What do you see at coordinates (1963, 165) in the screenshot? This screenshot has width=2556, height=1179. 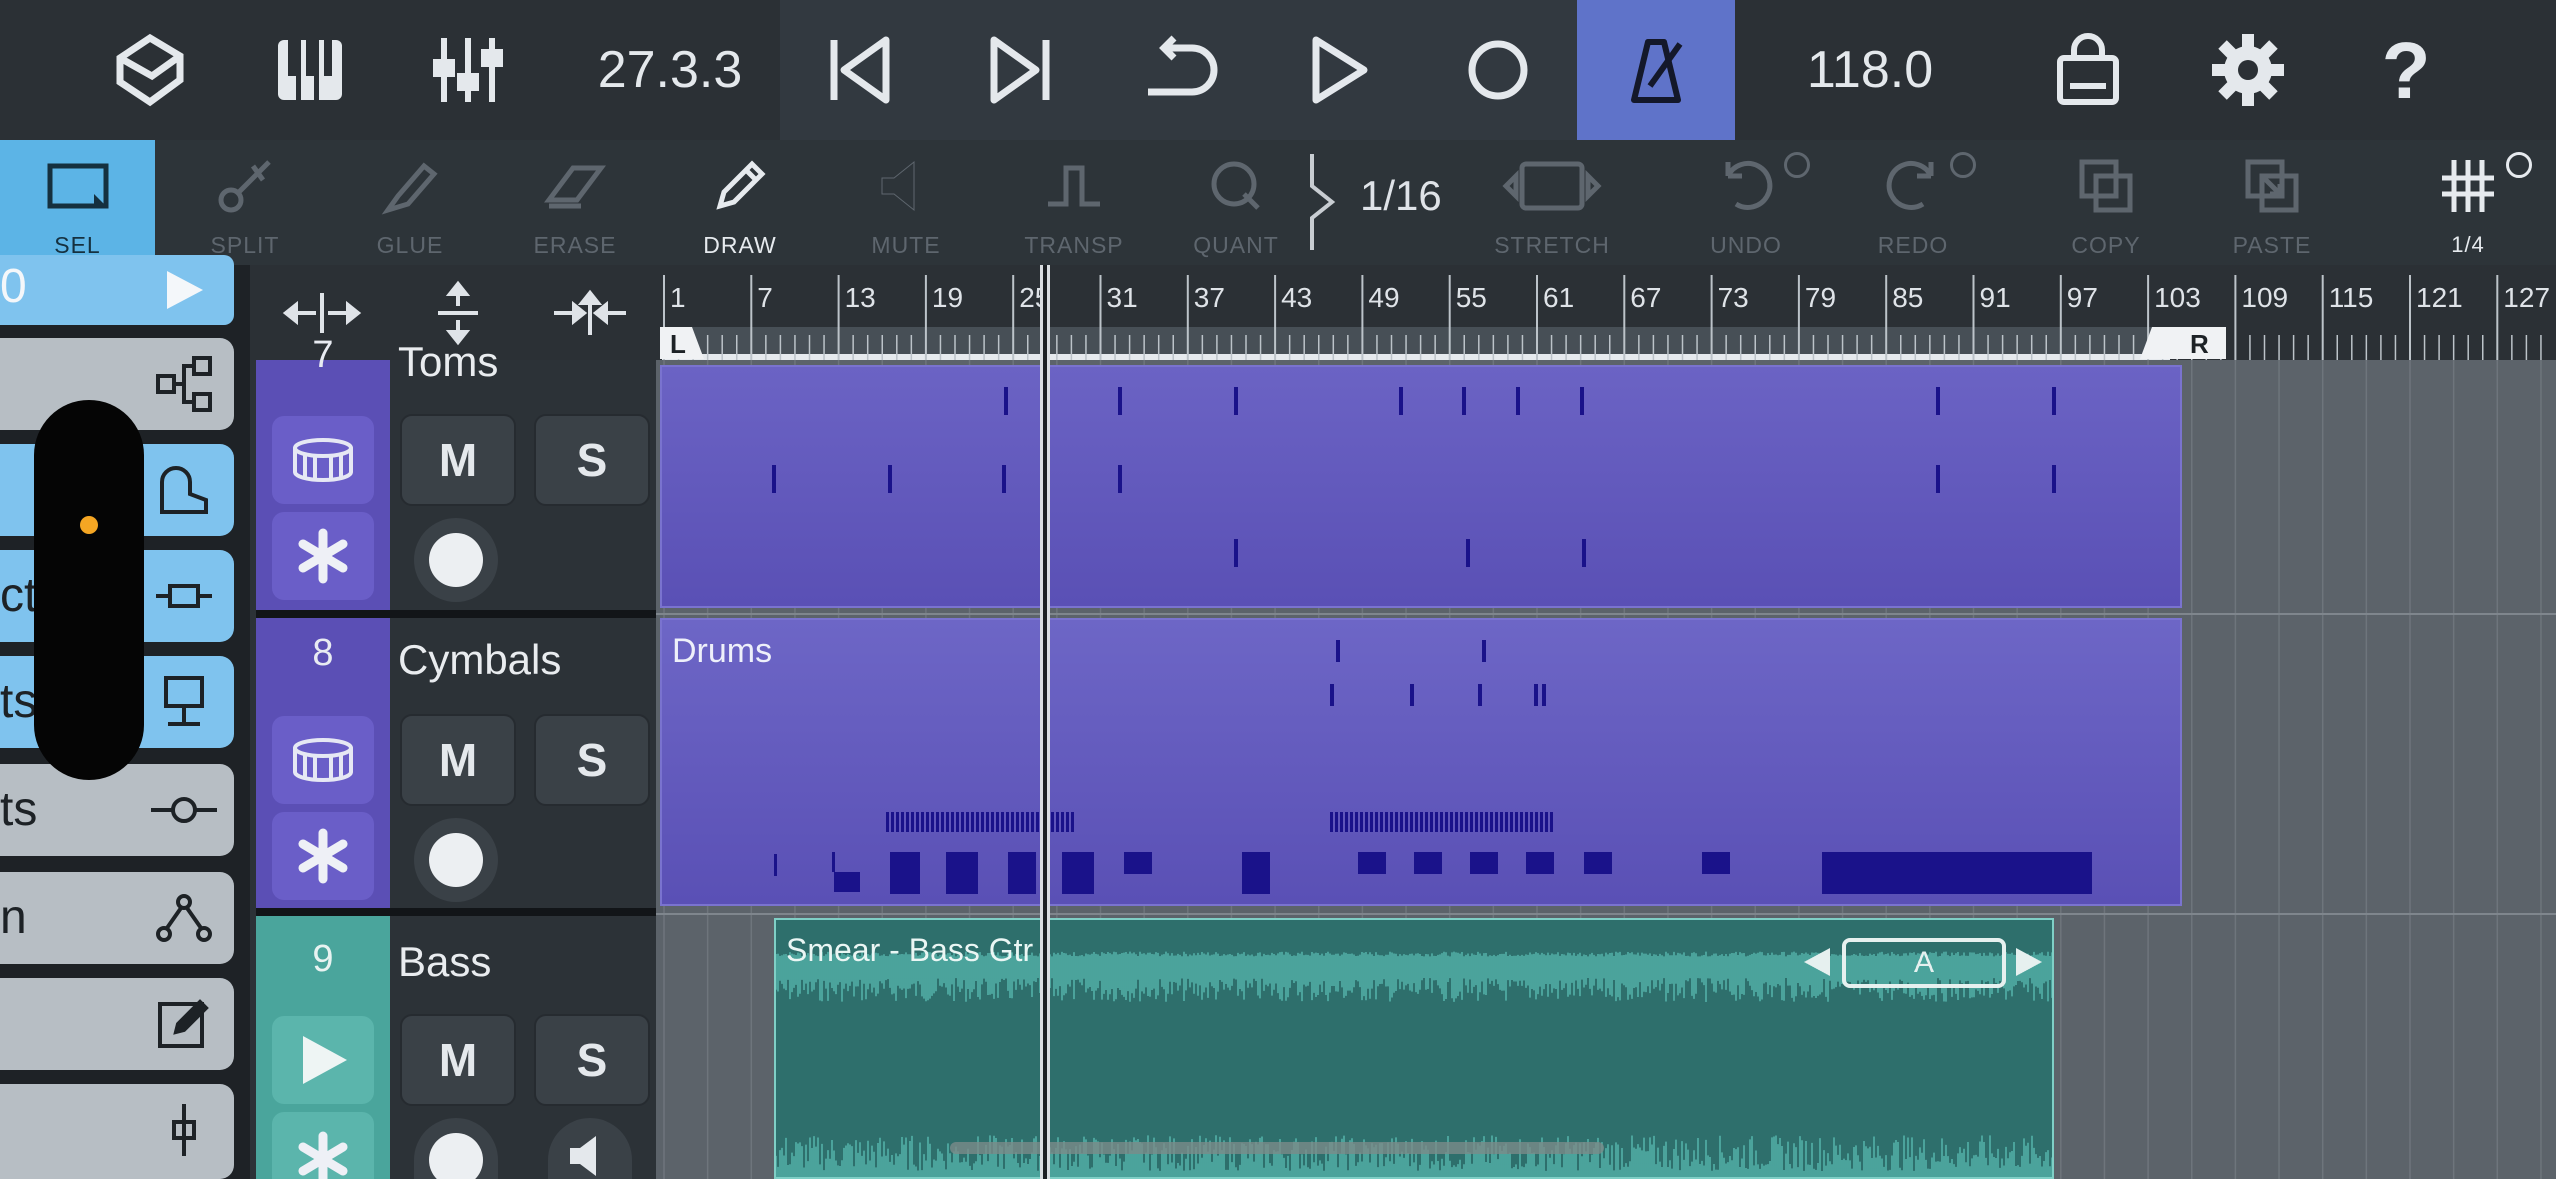 I see `redo-history-icon` at bounding box center [1963, 165].